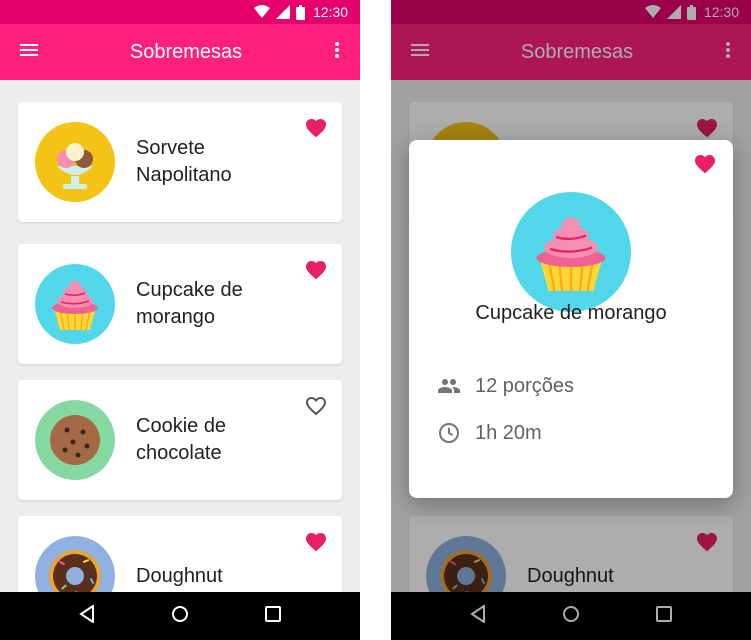 This screenshot has width=751, height=640. Describe the element at coordinates (449, 386) in the screenshot. I see `people-icon` at that location.